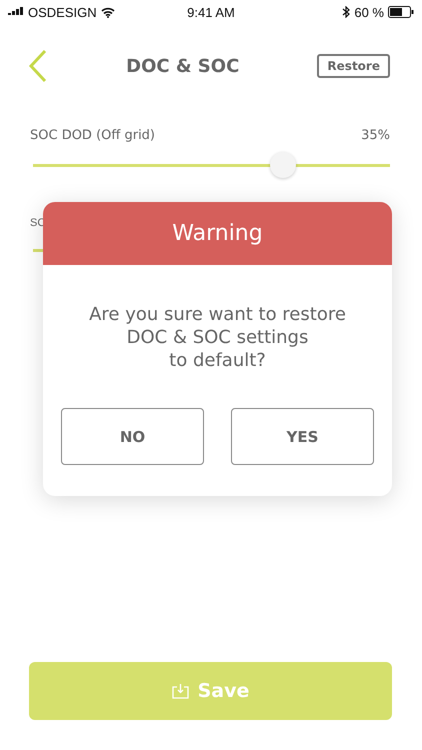 The width and height of the screenshot is (422, 750). I want to click on slider-label: SOC DOD (Off grid), so click(93, 135).